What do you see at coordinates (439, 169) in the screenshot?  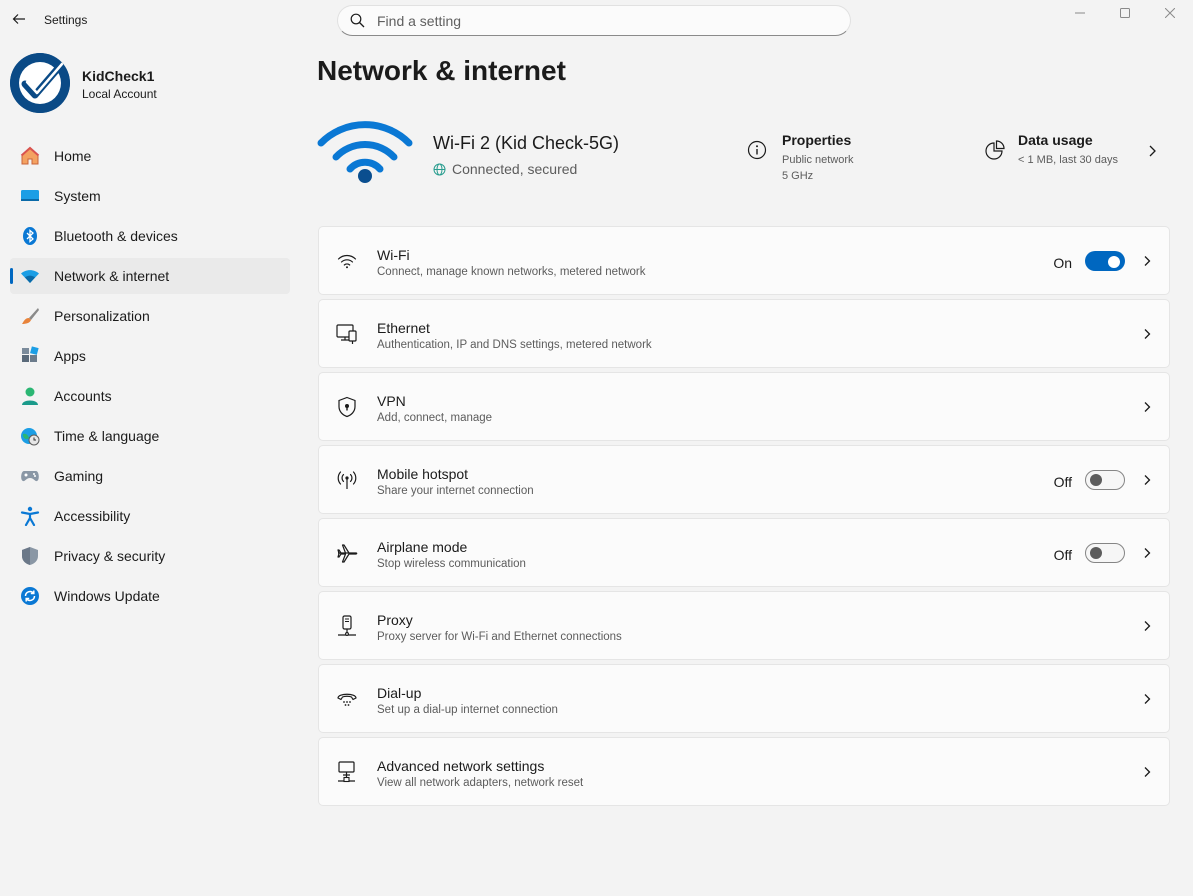 I see `globe-icon` at bounding box center [439, 169].